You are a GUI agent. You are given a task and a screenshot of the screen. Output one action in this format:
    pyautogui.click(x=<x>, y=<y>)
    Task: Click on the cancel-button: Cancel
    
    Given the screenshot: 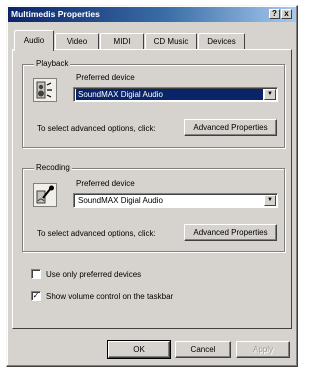 What is the action you would take?
    pyautogui.click(x=203, y=349)
    